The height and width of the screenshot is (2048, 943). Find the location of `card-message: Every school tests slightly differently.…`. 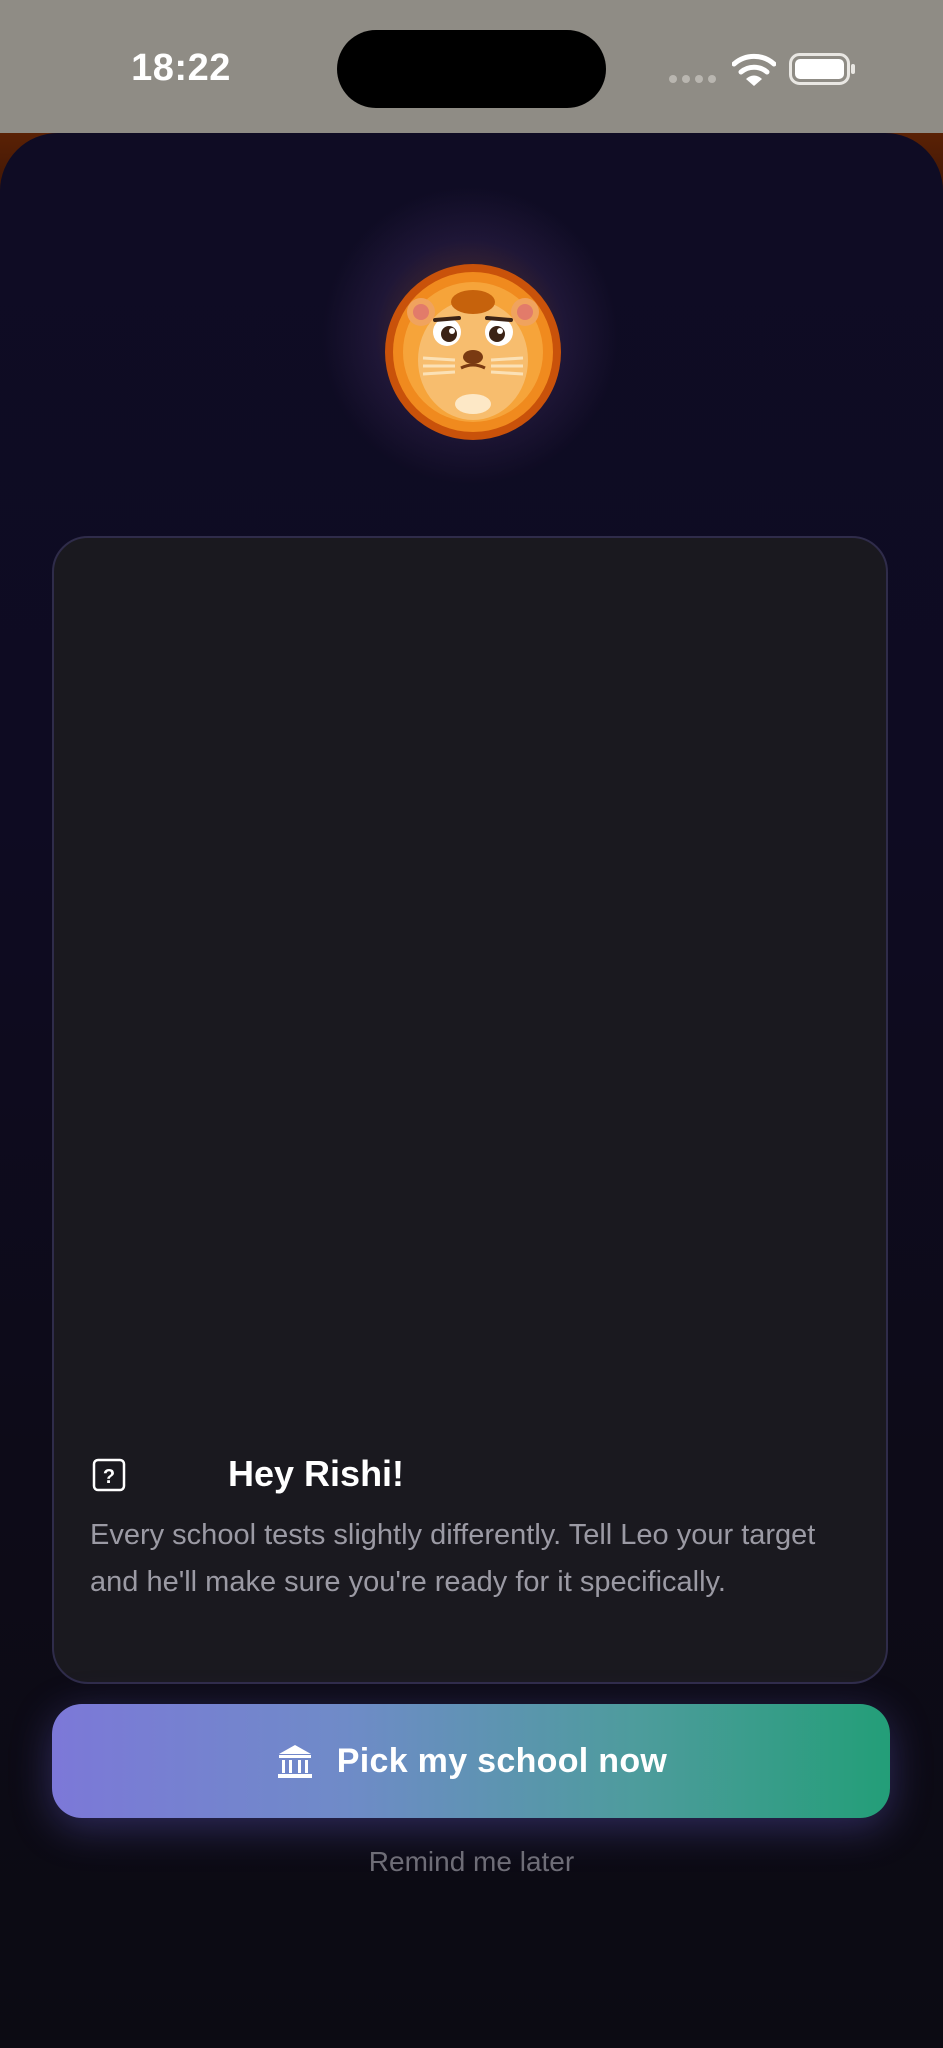

card-message: Every school tests slightly differently.… is located at coordinates (453, 1558).